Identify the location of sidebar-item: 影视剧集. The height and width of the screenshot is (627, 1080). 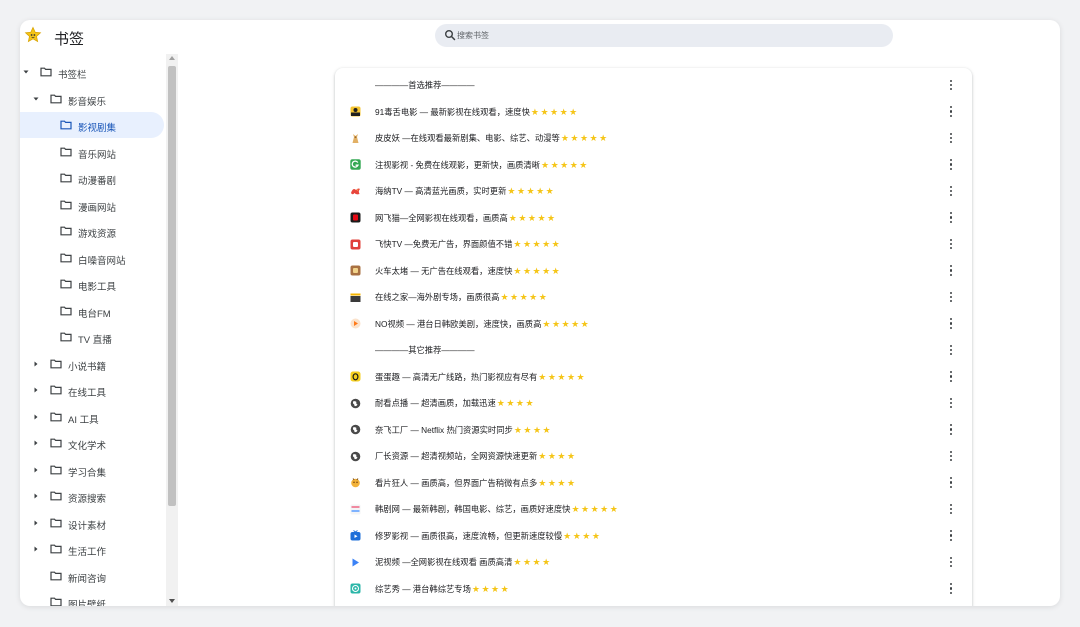
(92, 125).